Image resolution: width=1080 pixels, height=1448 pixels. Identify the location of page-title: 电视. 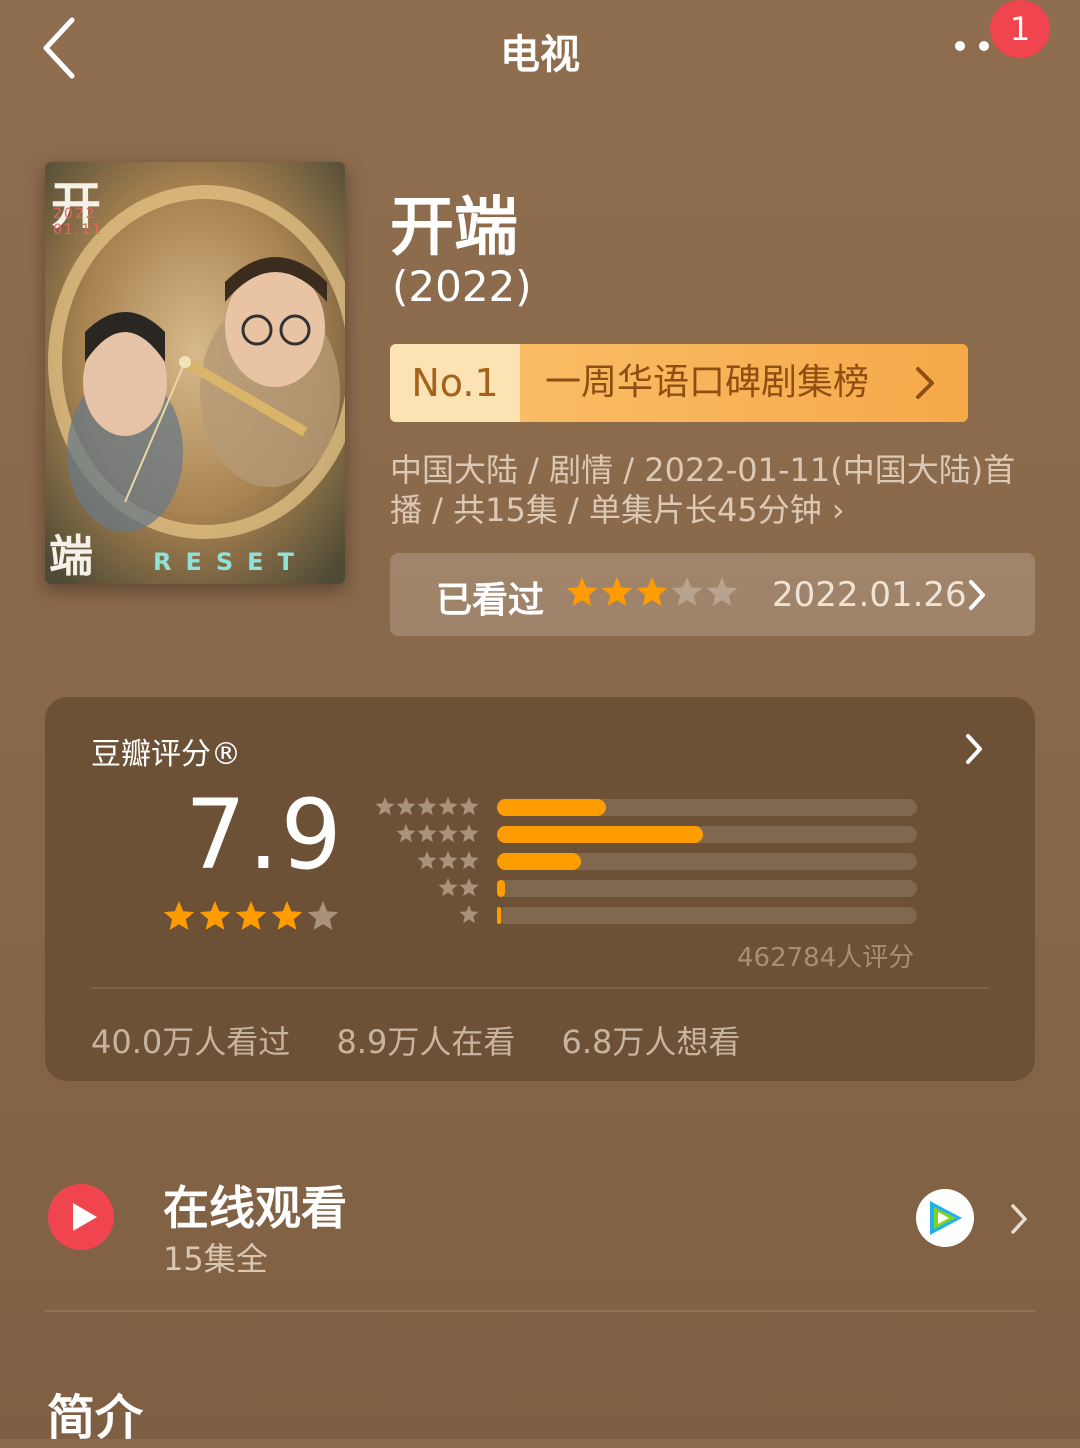
(540, 55).